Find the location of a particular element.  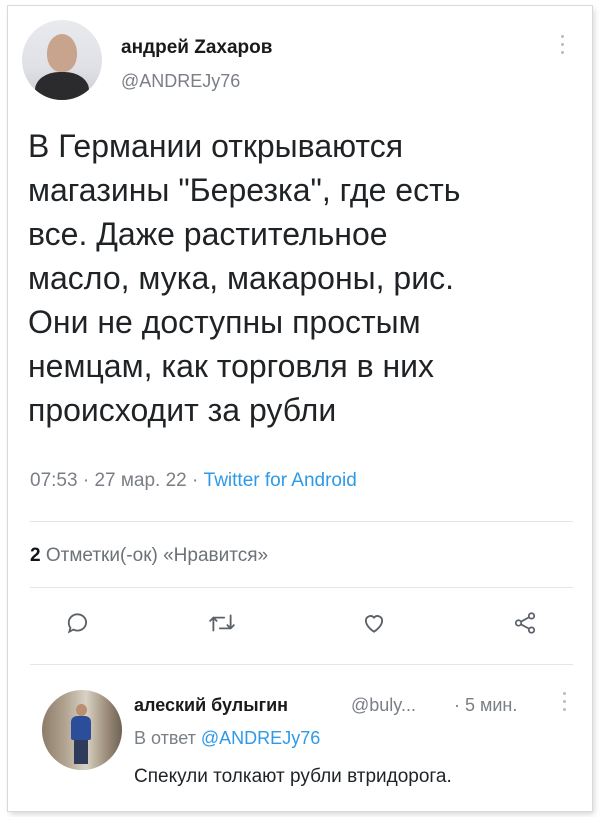

retweet-button is located at coordinates (222, 623).